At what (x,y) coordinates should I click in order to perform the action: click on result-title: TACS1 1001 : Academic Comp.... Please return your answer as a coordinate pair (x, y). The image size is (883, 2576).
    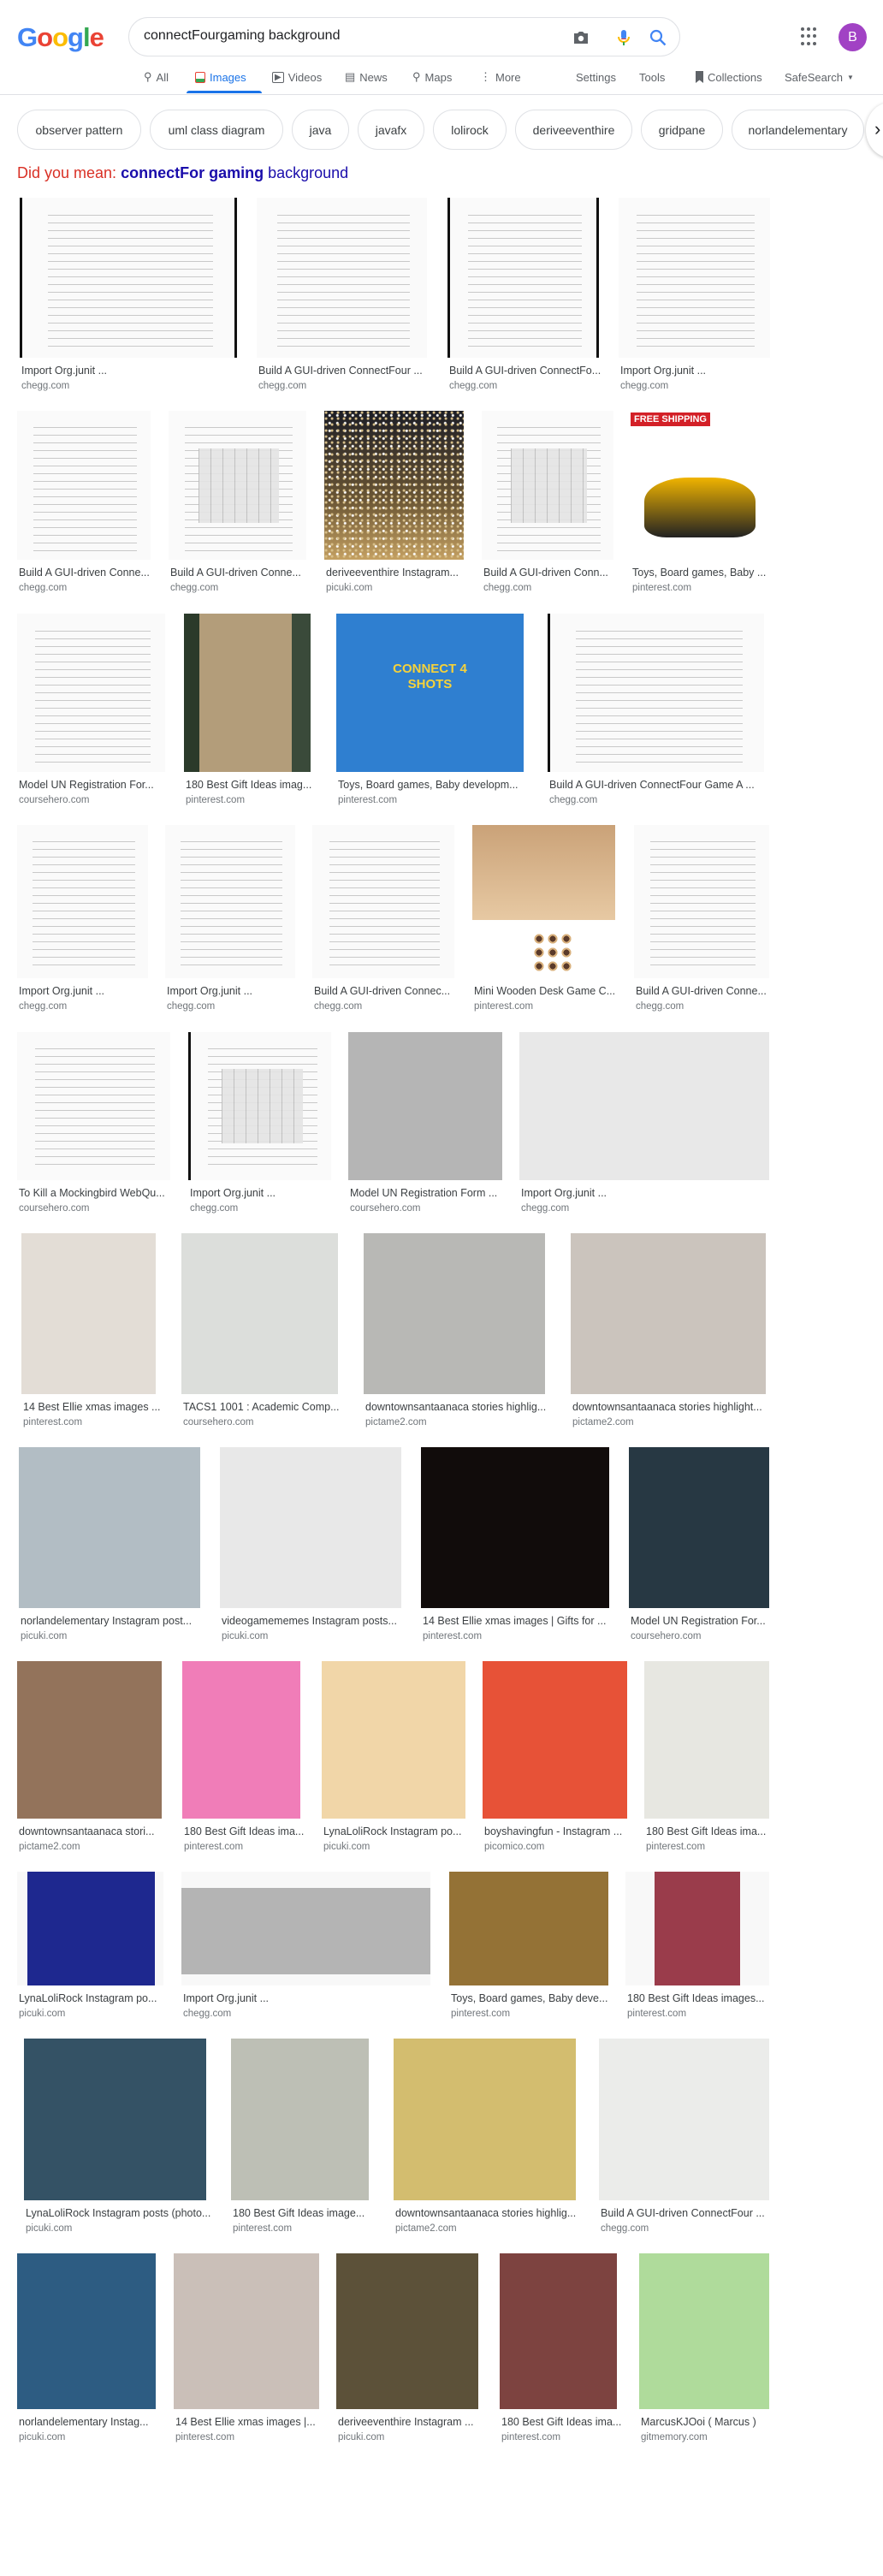
    Looking at the image, I should click on (263, 1407).